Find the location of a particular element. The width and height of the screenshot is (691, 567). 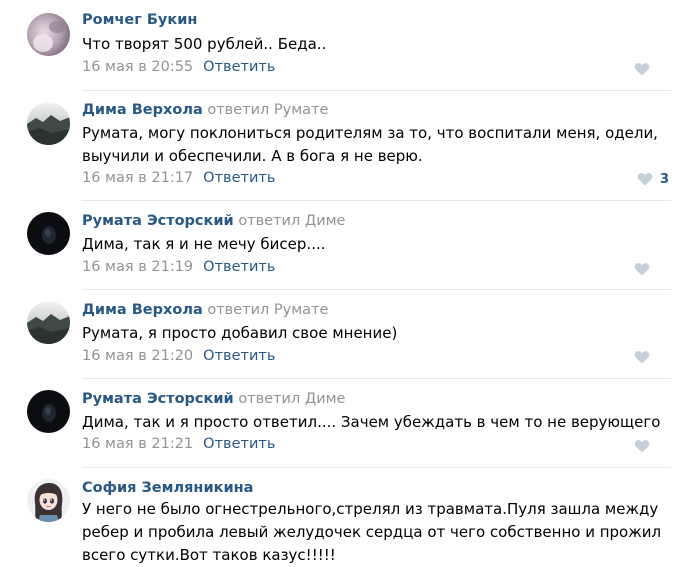

comment-header: София Земляникина is located at coordinates (167, 488).